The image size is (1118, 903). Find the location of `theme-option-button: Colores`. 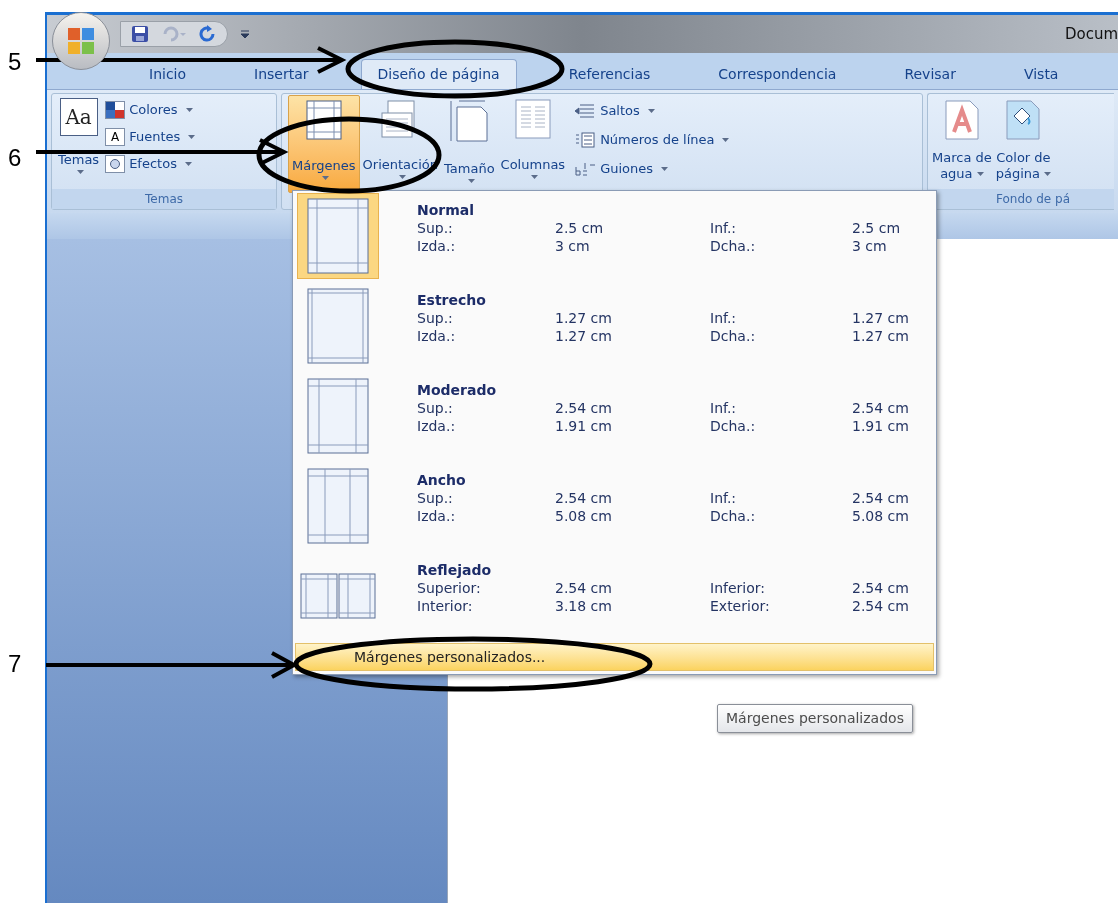

theme-option-button: Colores is located at coordinates (150, 110).